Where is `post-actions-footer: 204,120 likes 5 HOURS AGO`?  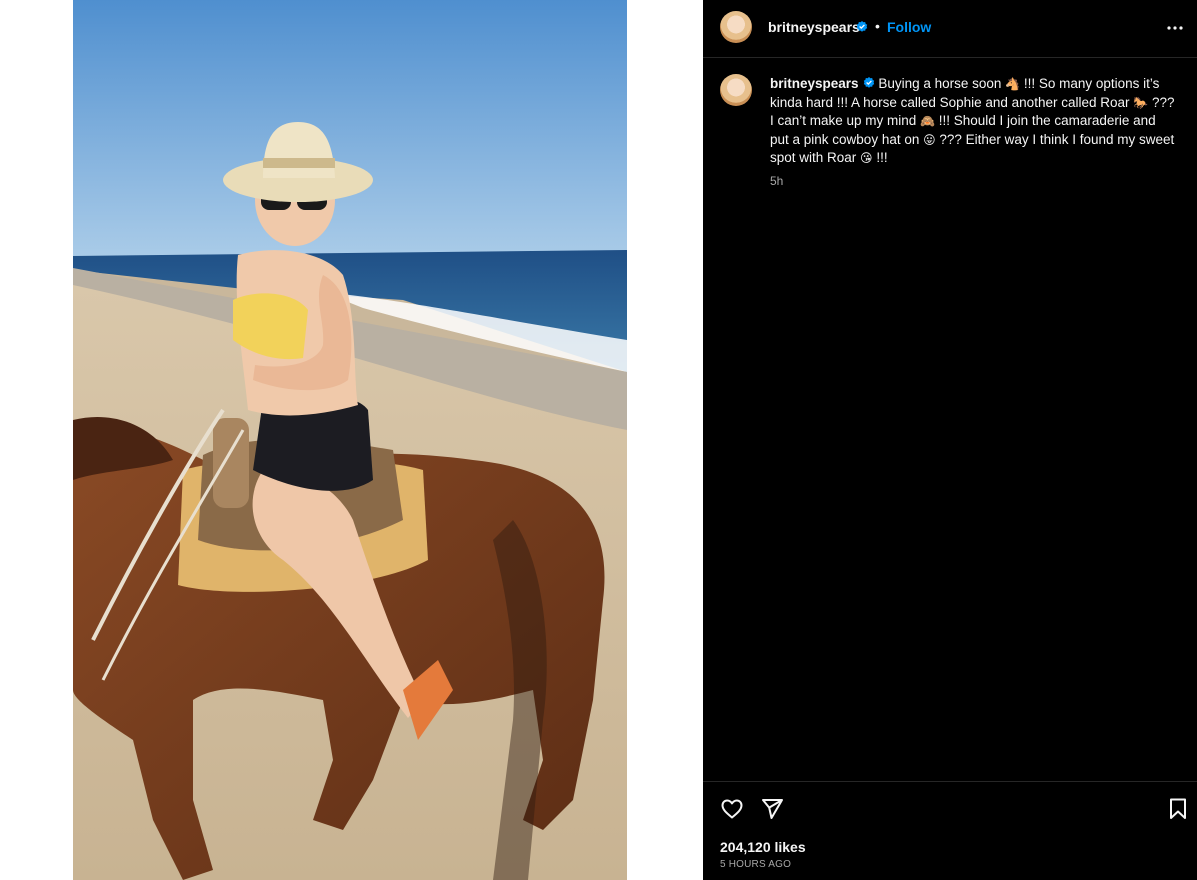
post-actions-footer: 204,120 likes 5 HOURS AGO is located at coordinates (950, 830).